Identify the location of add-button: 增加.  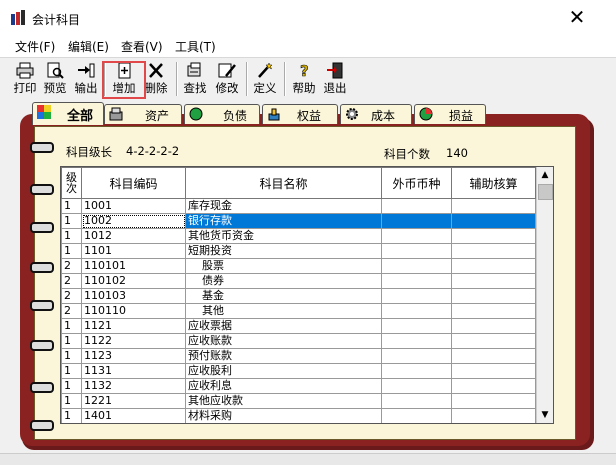
(124, 79).